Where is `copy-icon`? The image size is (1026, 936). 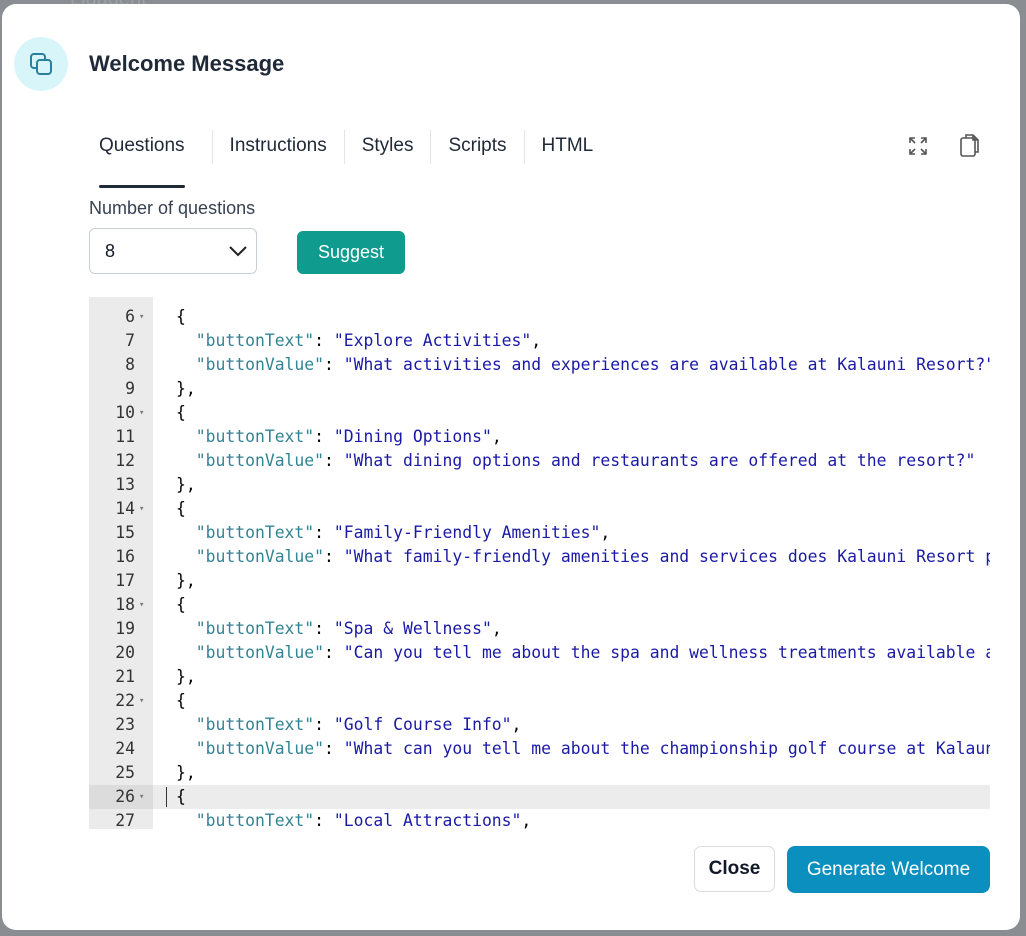 copy-icon is located at coordinates (41, 64).